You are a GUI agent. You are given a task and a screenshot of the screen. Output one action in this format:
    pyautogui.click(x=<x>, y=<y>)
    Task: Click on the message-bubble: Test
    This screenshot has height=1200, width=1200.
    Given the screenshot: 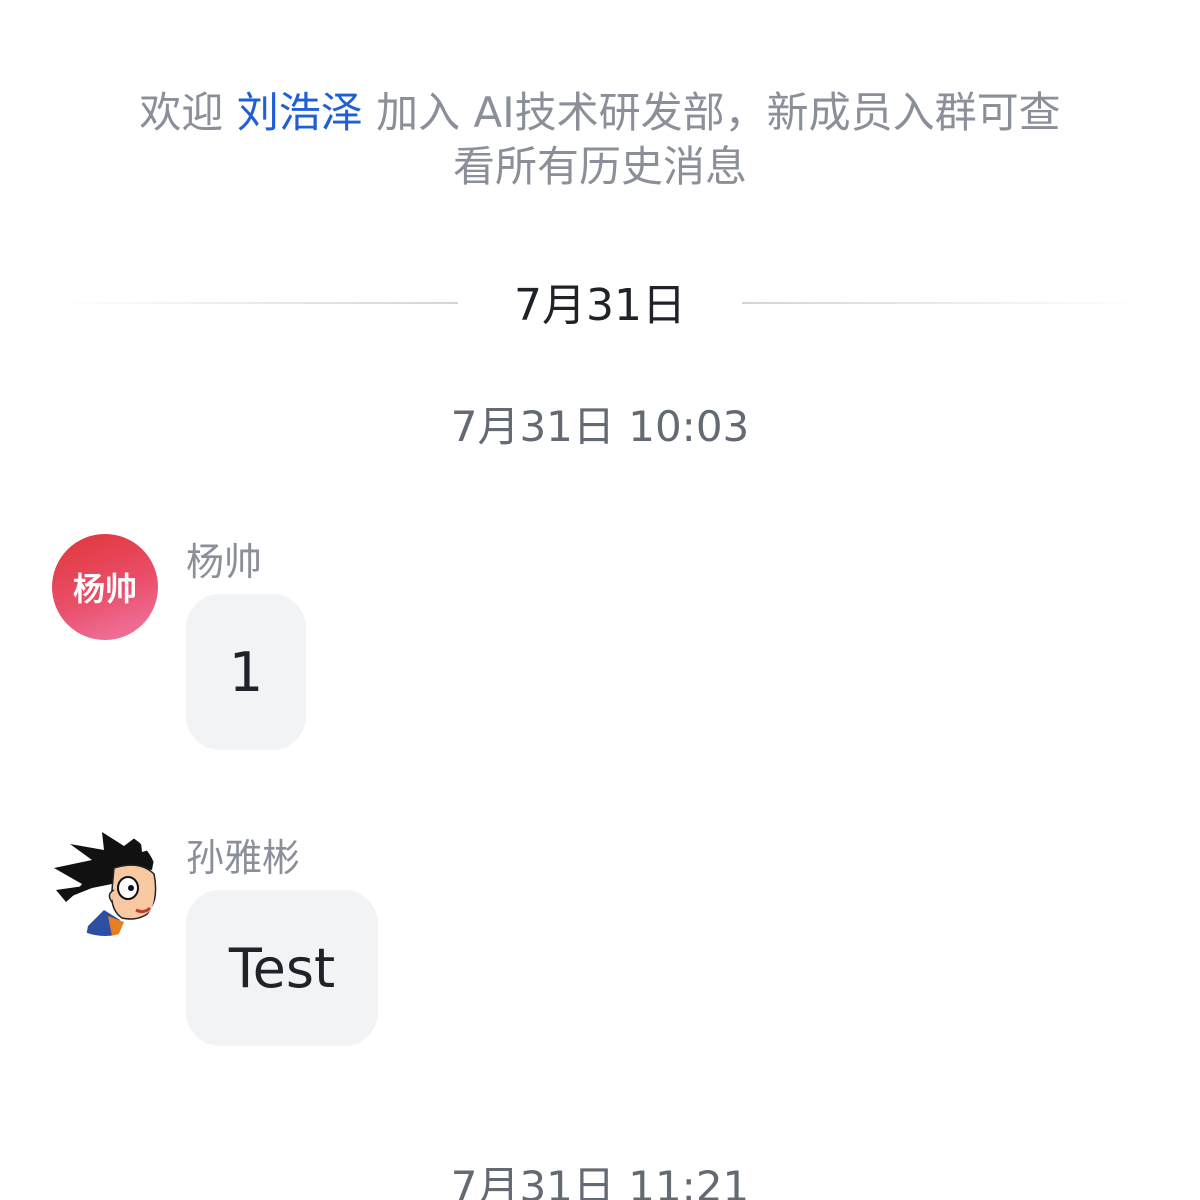 What is the action you would take?
    pyautogui.click(x=282, y=968)
    